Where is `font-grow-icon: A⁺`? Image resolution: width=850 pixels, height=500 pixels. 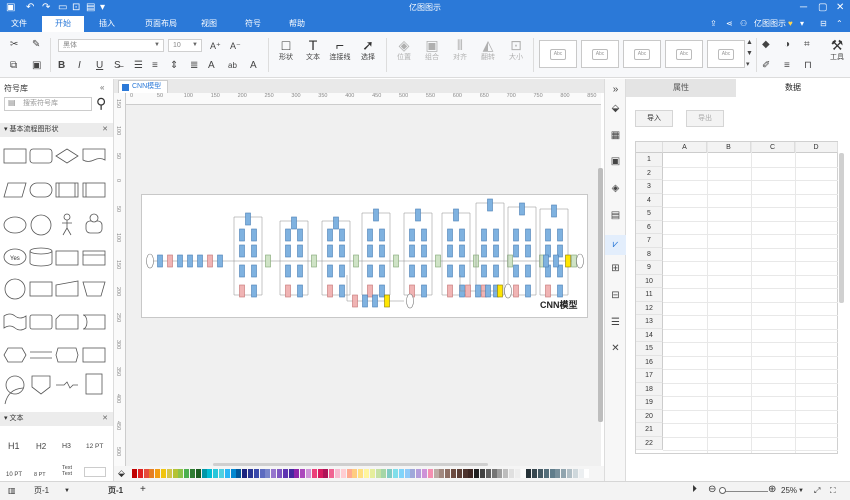 font-grow-icon: A⁺ is located at coordinates (215, 46).